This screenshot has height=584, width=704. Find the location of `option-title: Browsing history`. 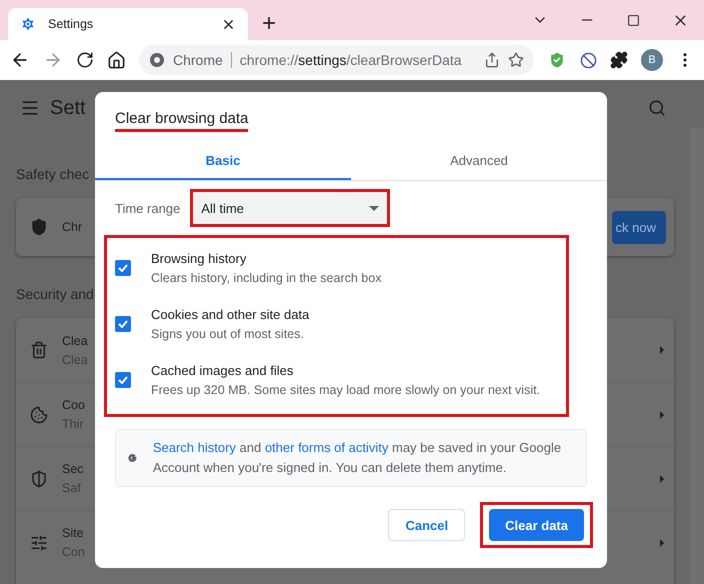

option-title: Browsing history is located at coordinates (198, 258).